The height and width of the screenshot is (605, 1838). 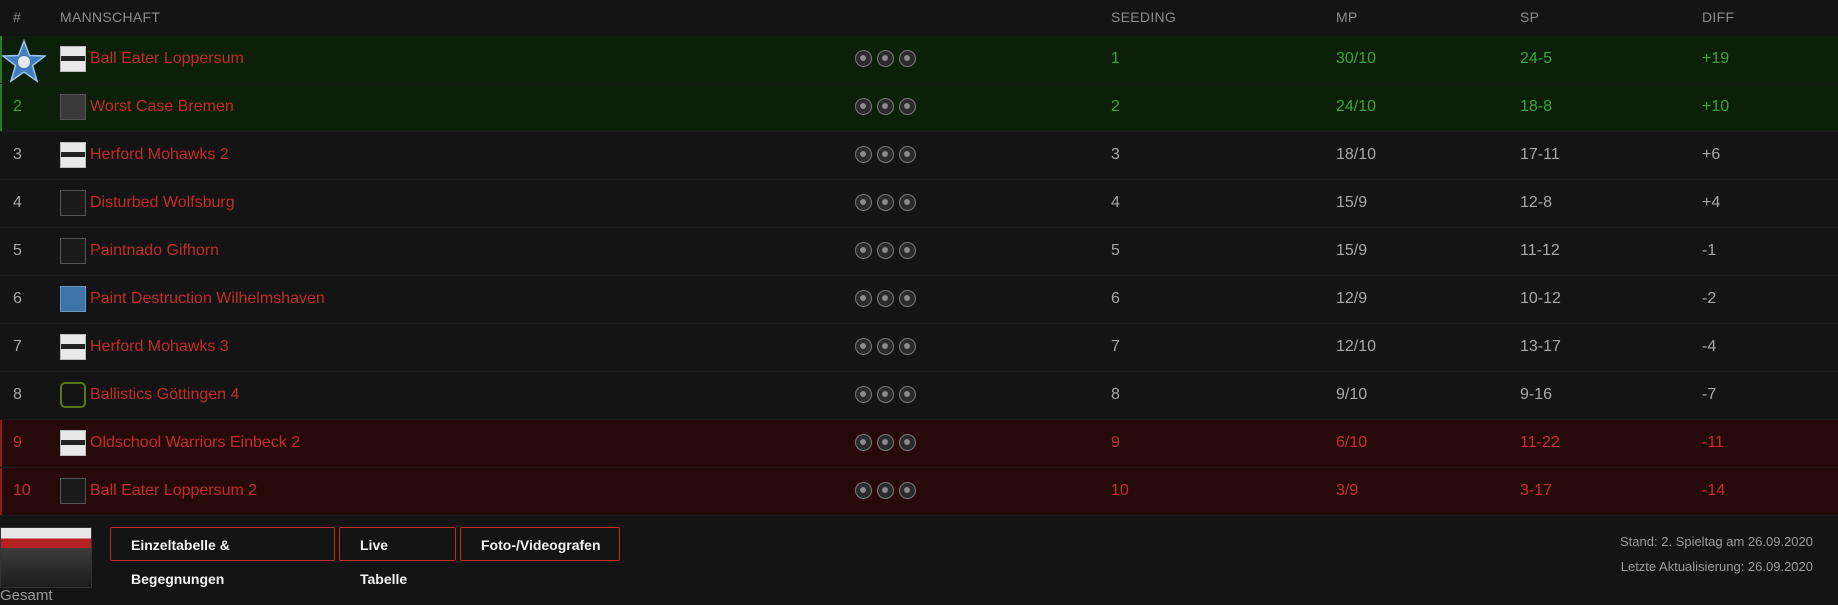 I want to click on rank-cell: 4, so click(x=17, y=202).